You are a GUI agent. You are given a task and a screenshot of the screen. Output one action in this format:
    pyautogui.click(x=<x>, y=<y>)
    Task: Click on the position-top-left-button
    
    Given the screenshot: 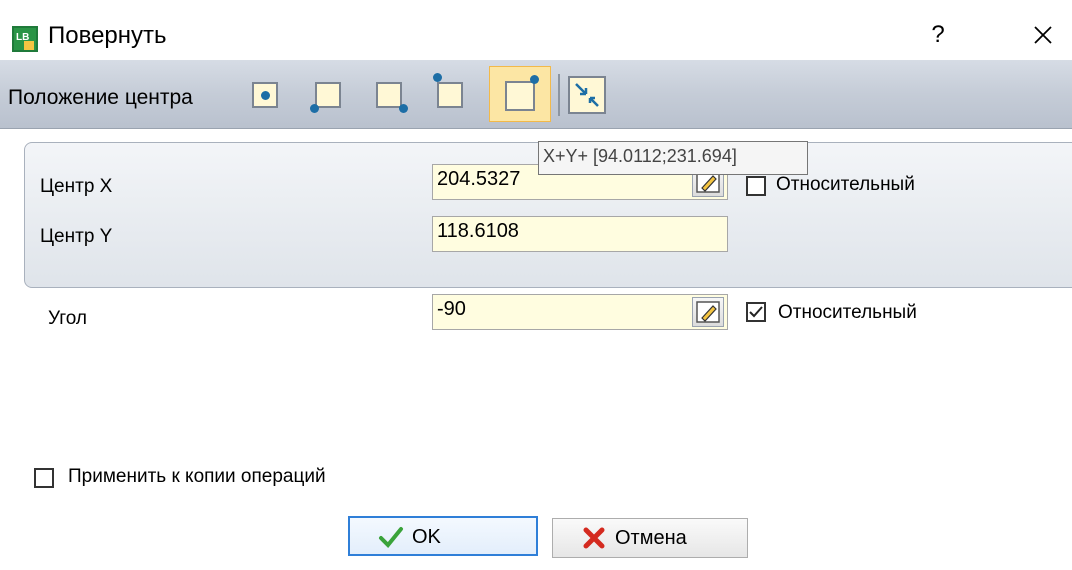 What is the action you would take?
    pyautogui.click(x=450, y=95)
    